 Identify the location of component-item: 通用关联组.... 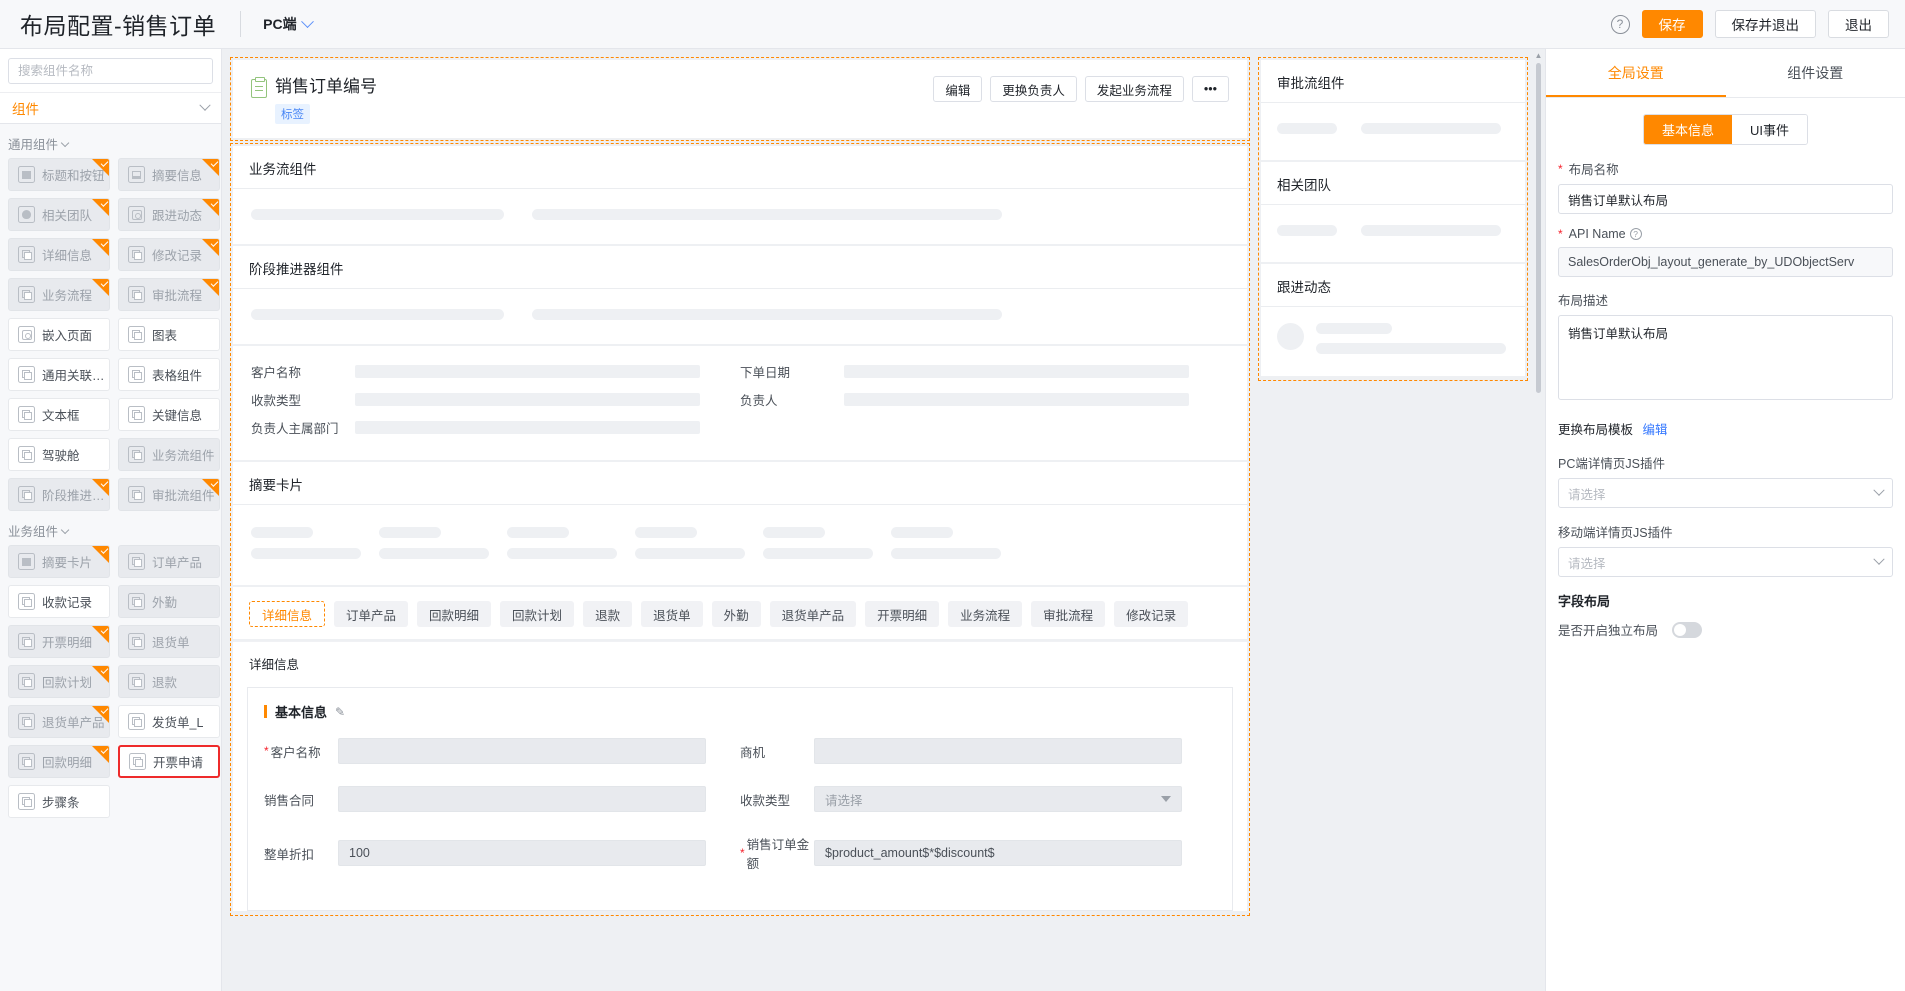
(59, 374).